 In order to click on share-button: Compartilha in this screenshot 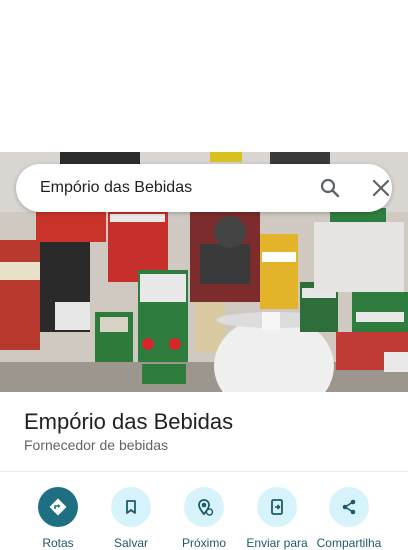, I will do `click(349, 518)`.